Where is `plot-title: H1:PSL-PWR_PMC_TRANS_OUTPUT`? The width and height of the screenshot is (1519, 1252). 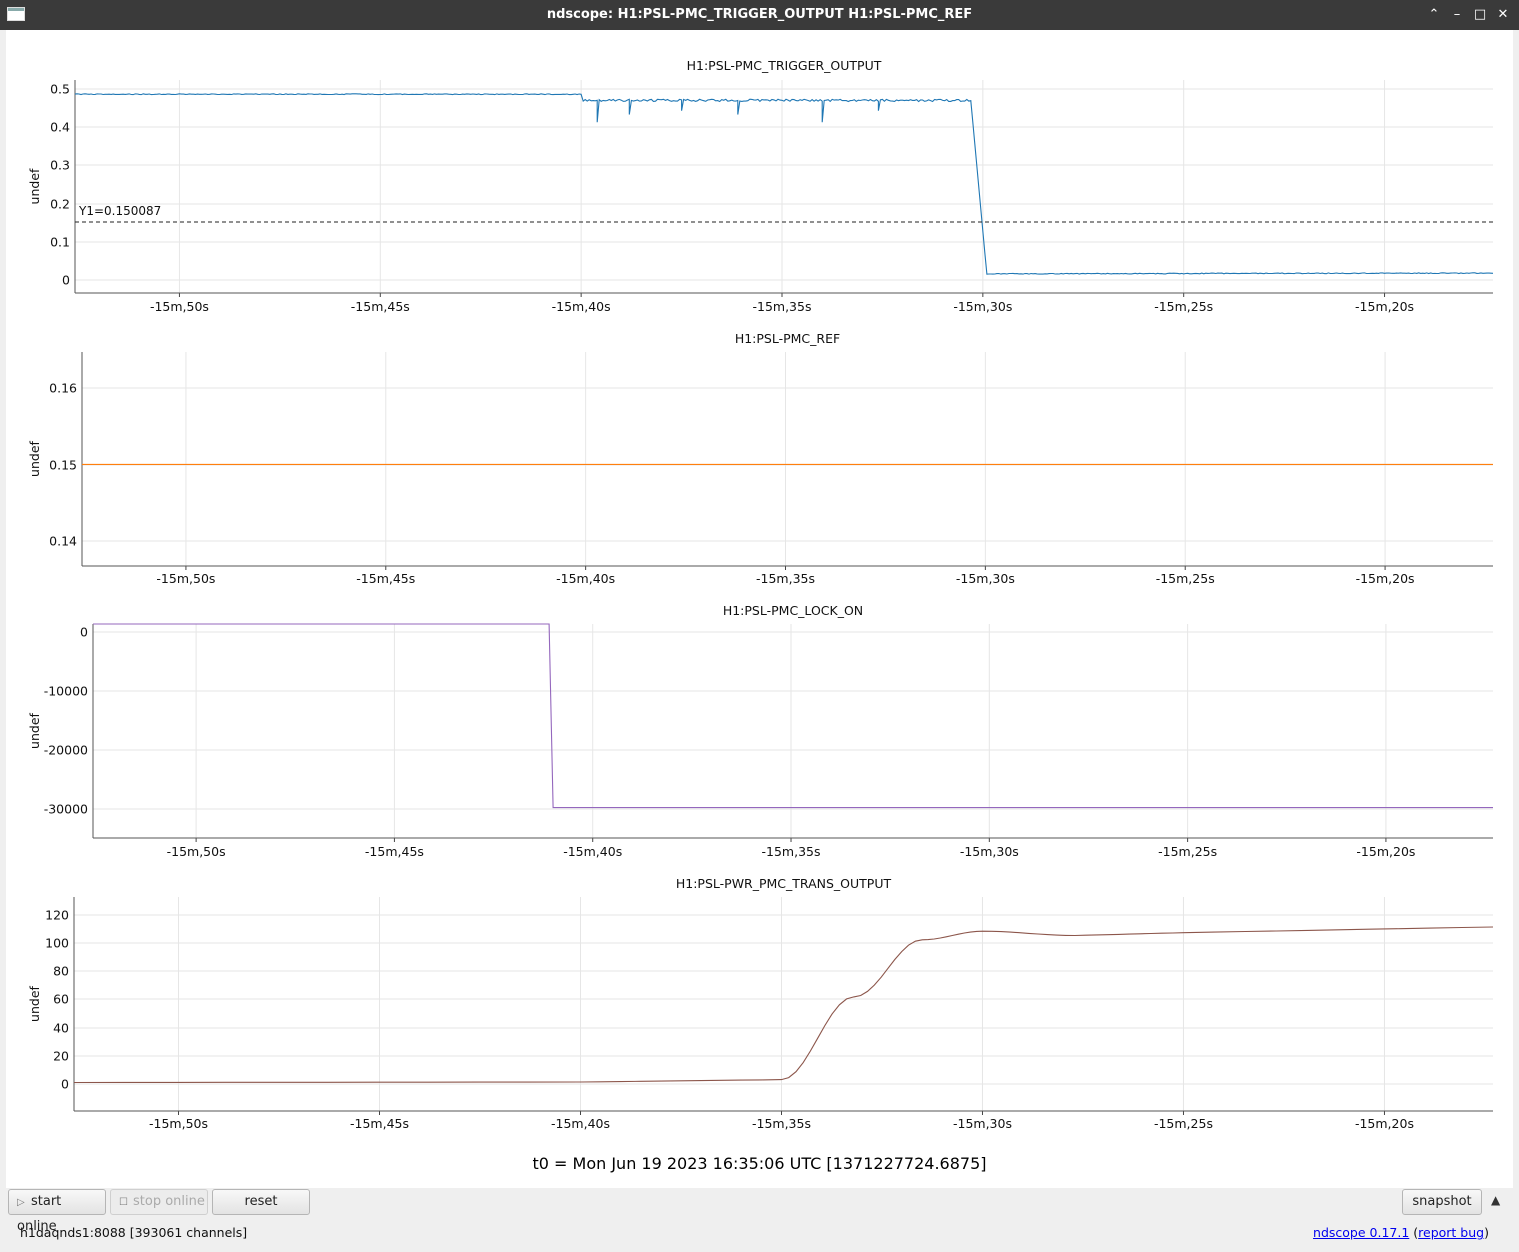
plot-title: H1:PSL-PWR_PMC_TRANS_OUTPUT is located at coordinates (784, 883).